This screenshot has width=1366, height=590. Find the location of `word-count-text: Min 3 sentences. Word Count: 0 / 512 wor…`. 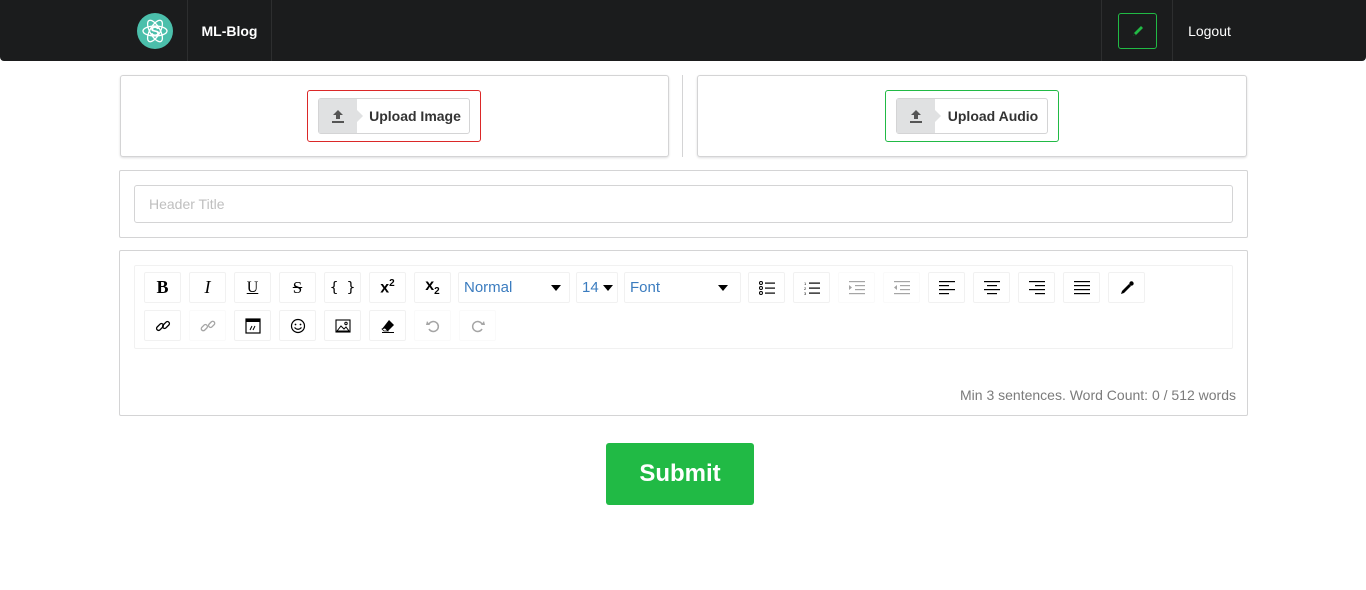

word-count-text: Min 3 sentences. Word Count: 0 / 512 wor… is located at coordinates (1098, 395).